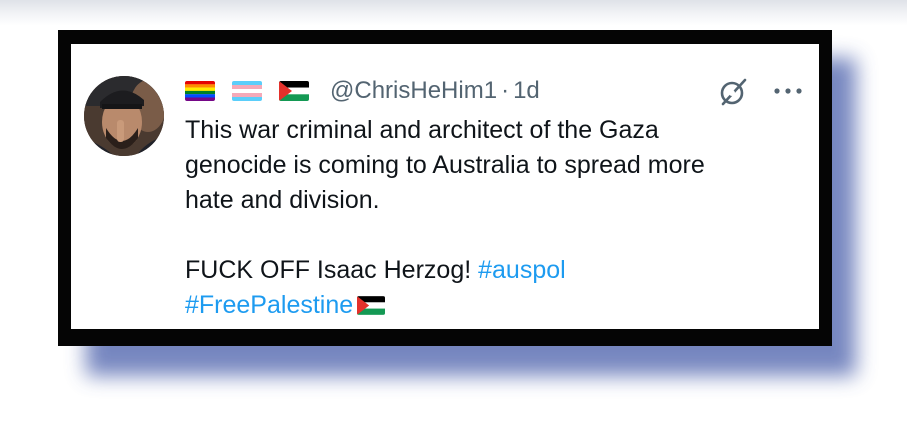 This screenshot has width=907, height=430. What do you see at coordinates (500, 305) in the screenshot?
I see `tweet-line: #FreePalestine` at bounding box center [500, 305].